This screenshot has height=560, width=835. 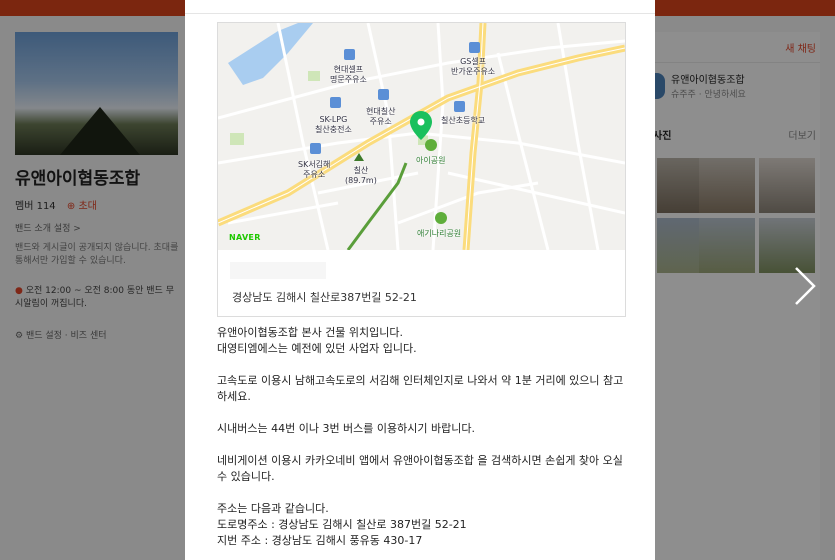 I want to click on map-label-chilsan-mountain: 칠산 (89.7m), so click(x=361, y=175).